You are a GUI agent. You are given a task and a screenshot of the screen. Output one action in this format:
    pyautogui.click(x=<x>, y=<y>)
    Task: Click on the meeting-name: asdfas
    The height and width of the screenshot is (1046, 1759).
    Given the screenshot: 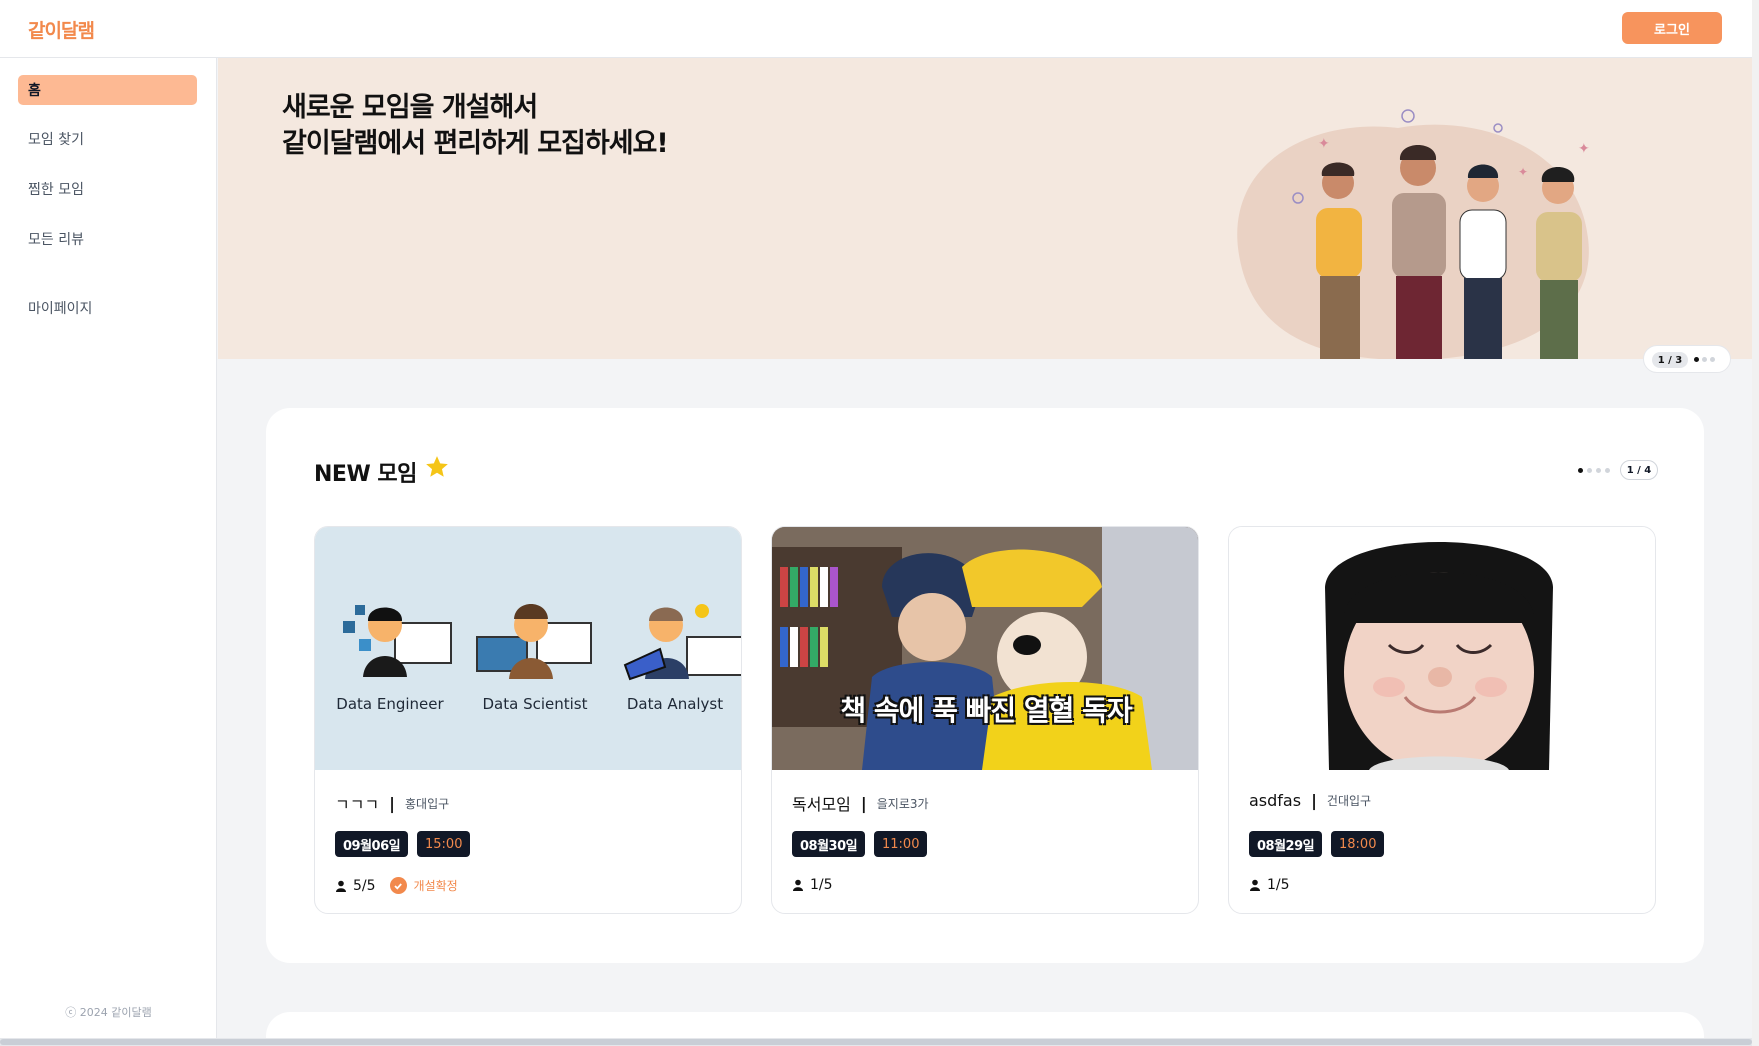 What is the action you would take?
    pyautogui.click(x=1275, y=800)
    